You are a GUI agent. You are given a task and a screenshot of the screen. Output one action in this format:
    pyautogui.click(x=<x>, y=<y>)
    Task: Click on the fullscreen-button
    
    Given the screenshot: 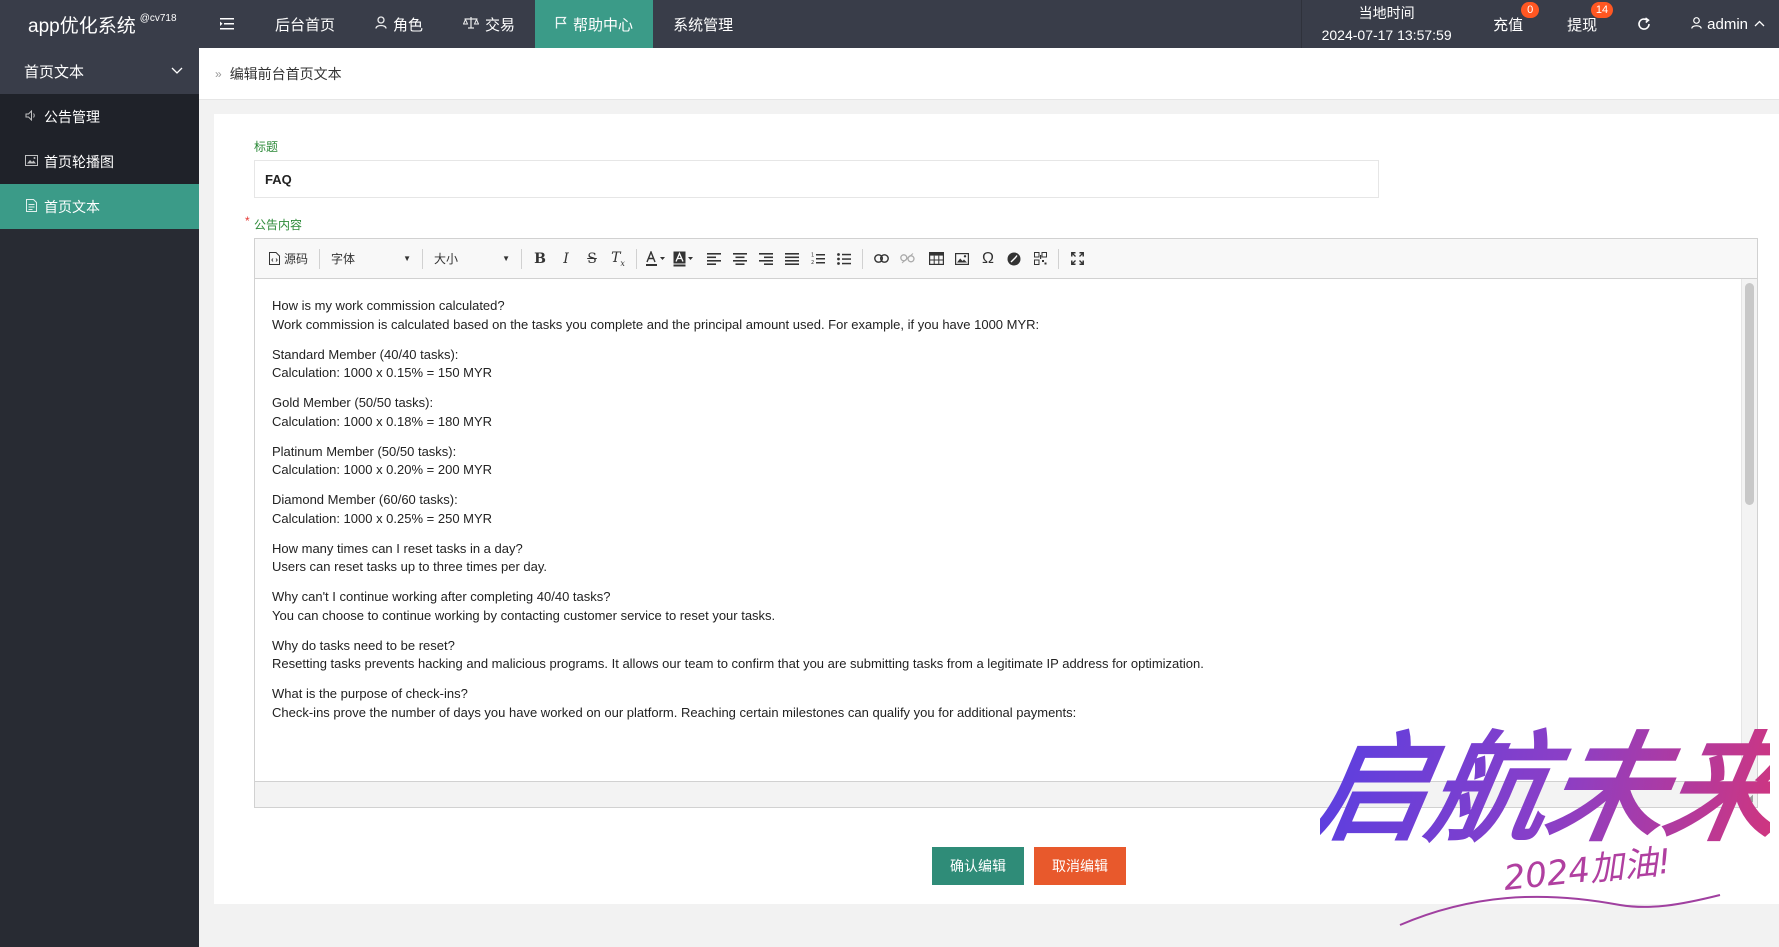 What is the action you would take?
    pyautogui.click(x=1077, y=259)
    